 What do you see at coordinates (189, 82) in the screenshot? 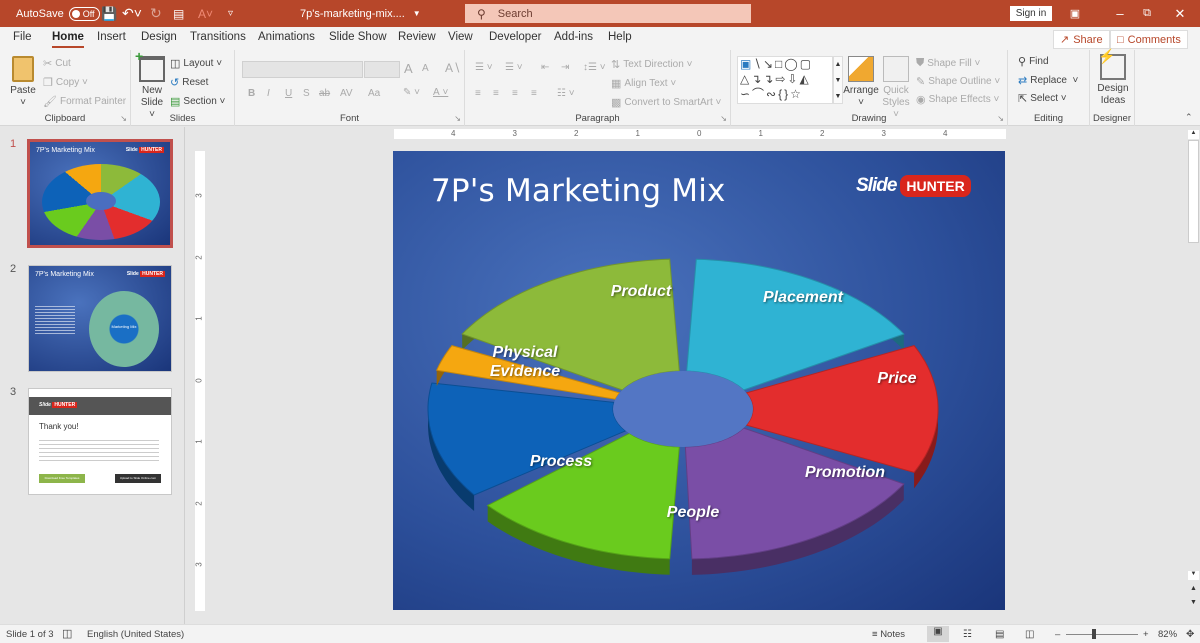
I see `reset-button: ↺ Reset` at bounding box center [189, 82].